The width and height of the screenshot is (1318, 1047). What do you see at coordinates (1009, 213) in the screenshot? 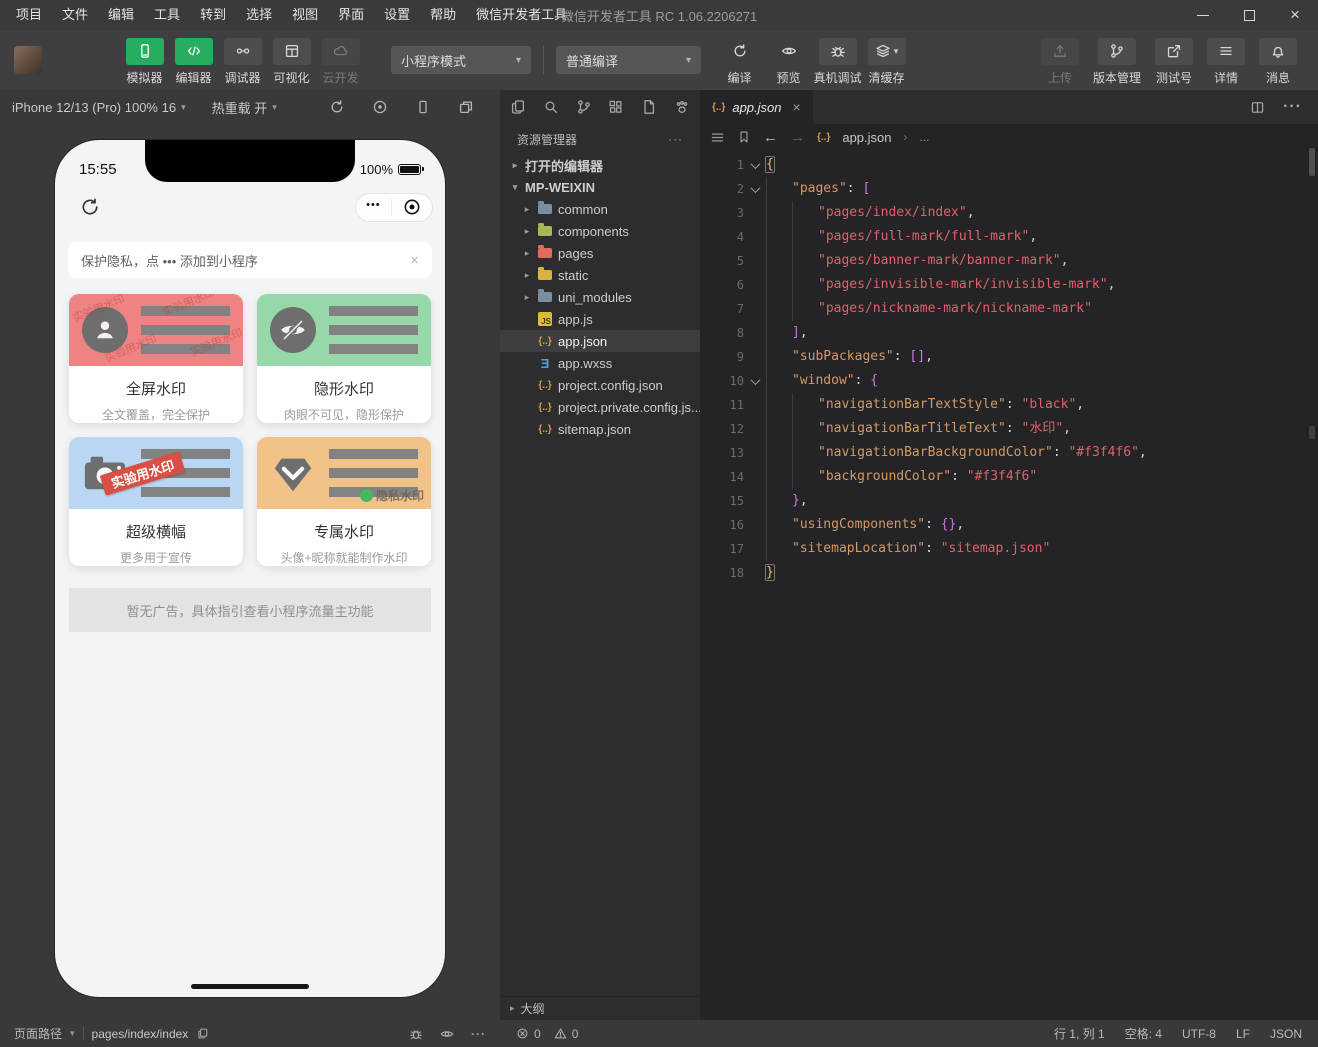
I see `code-line-3: 3 "pages/index/index",` at bounding box center [1009, 213].